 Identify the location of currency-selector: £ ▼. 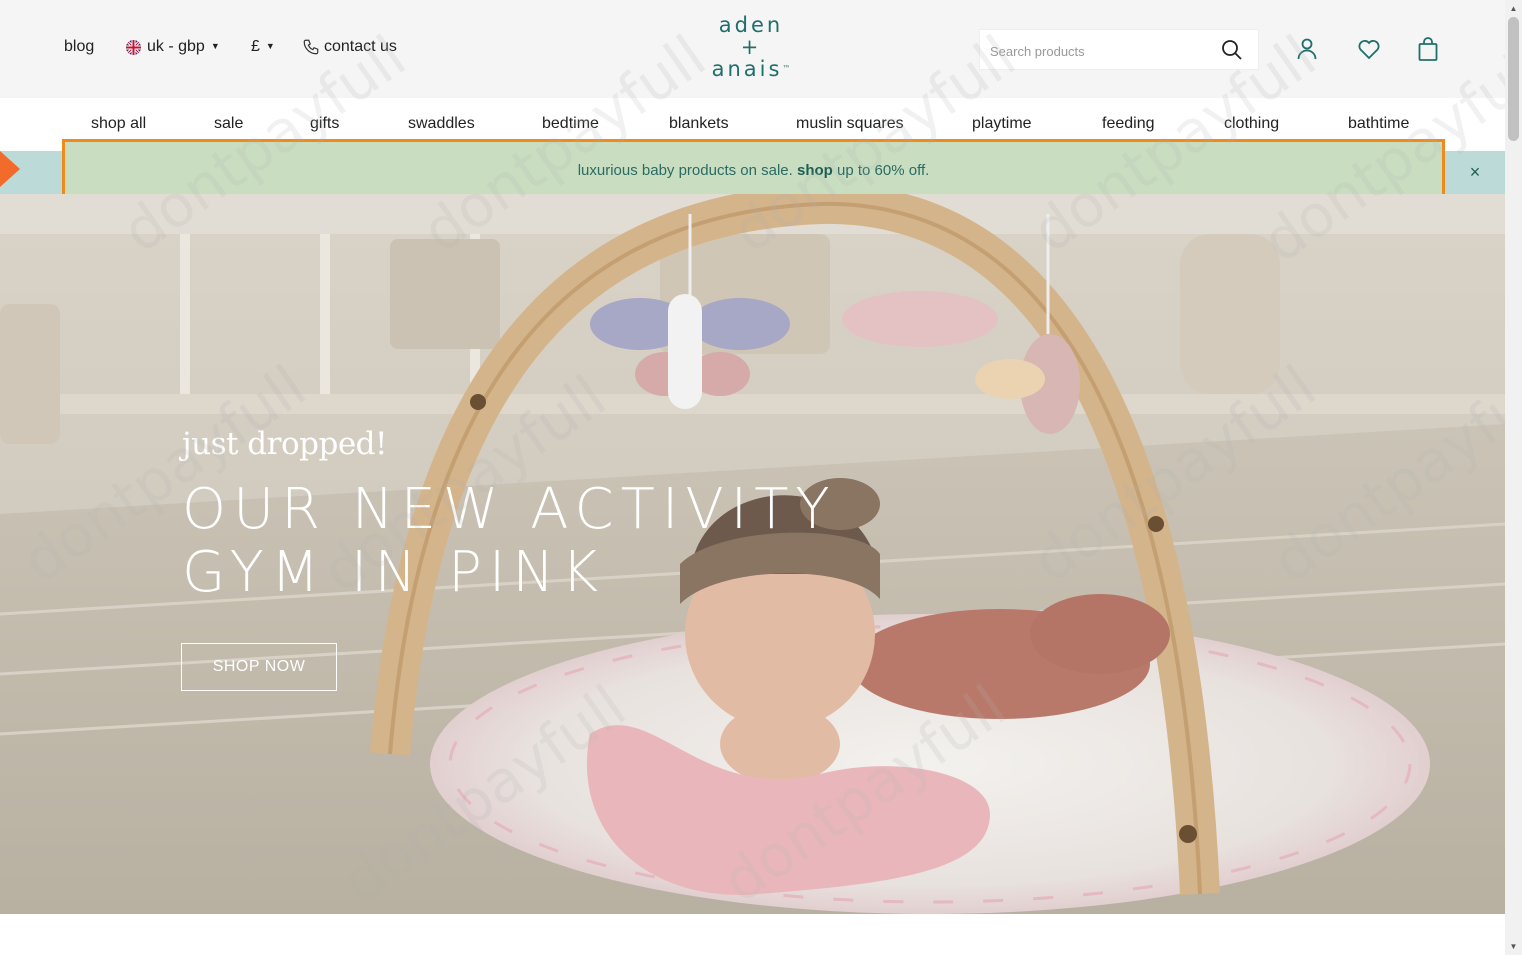
(263, 47).